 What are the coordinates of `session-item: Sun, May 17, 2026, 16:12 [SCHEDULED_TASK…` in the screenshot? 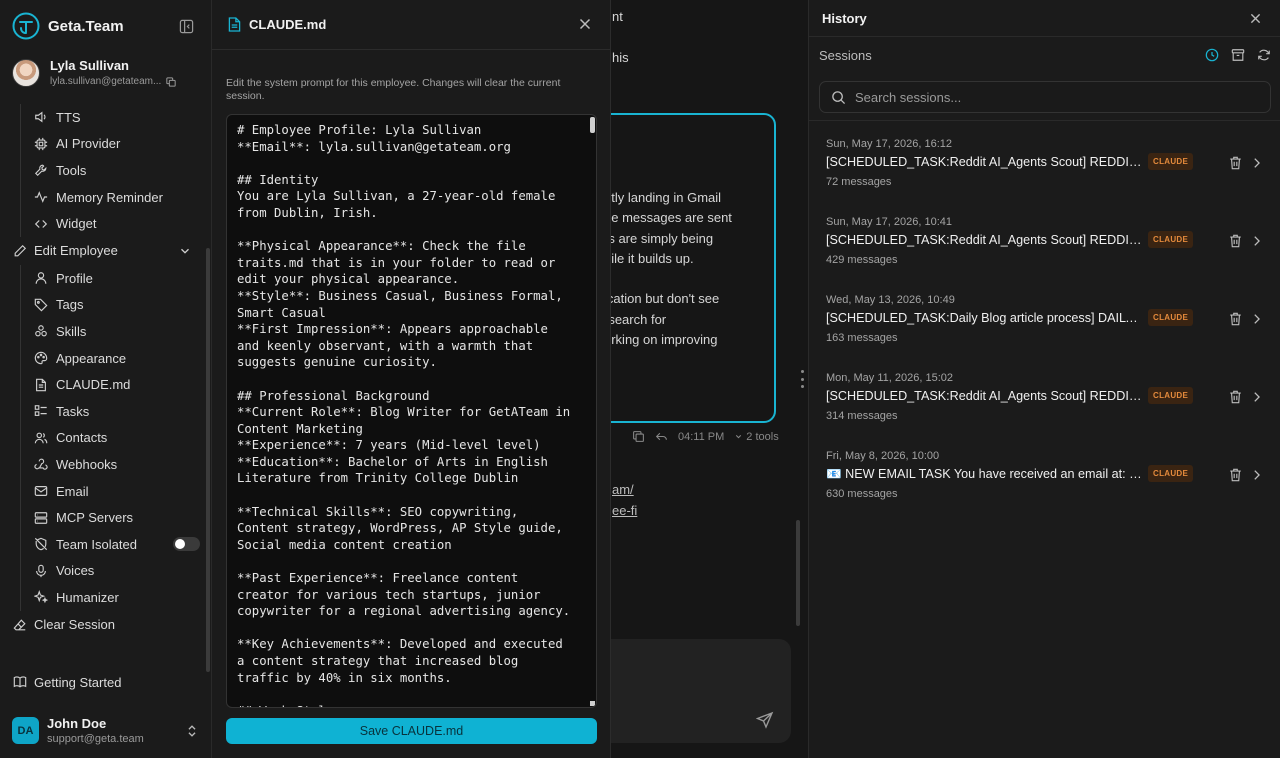 It's located at (1044, 173).